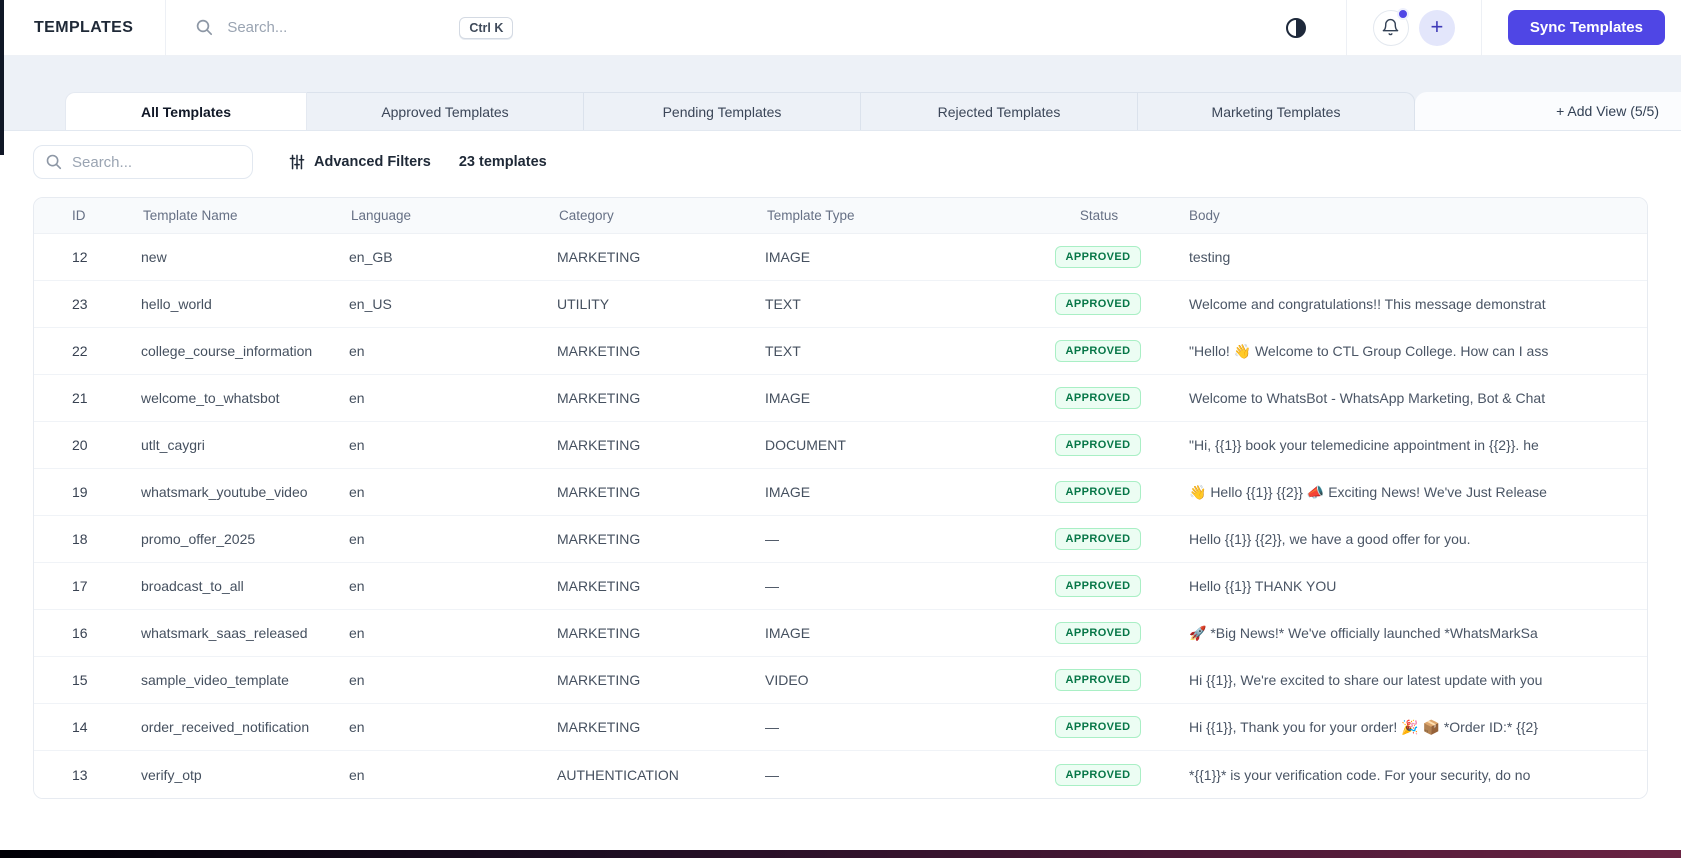 The width and height of the screenshot is (1681, 858). I want to click on tab-all-templates: All Templates, so click(186, 111).